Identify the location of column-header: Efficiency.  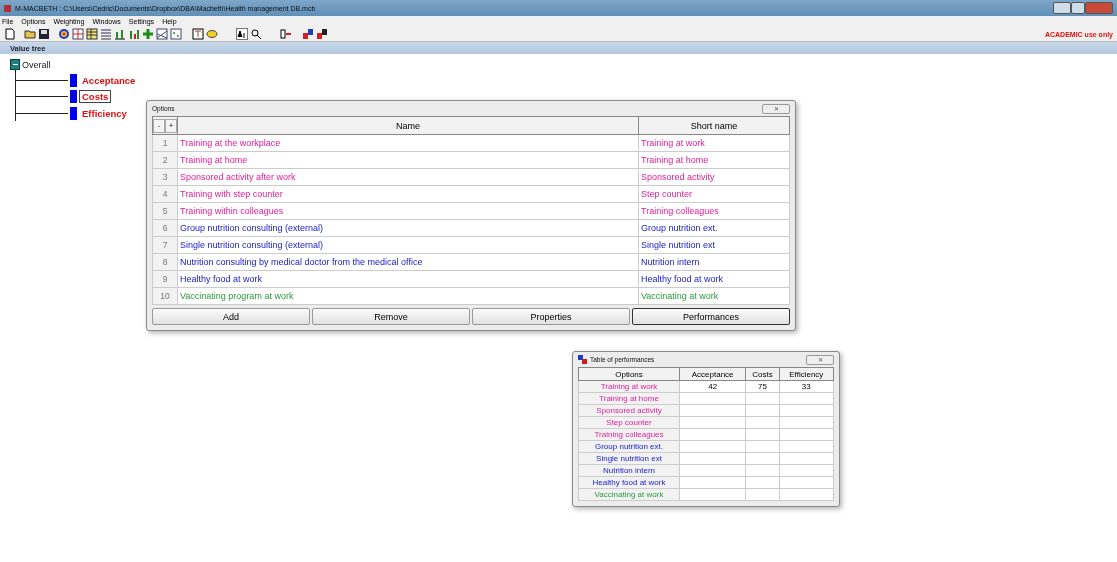
(806, 374).